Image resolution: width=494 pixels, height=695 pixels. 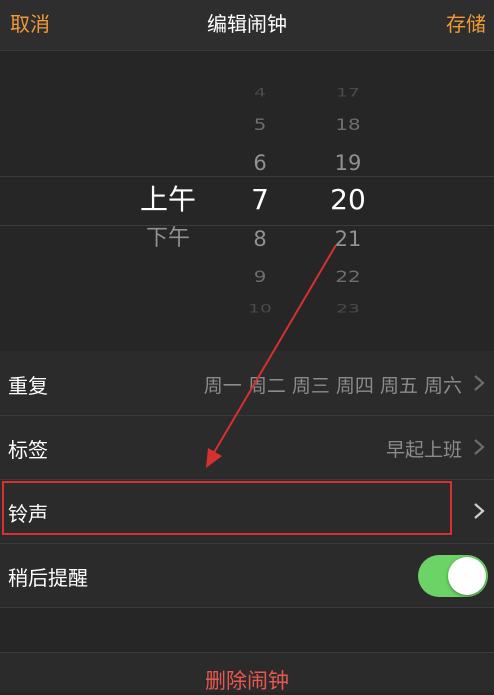 I want to click on repeat-value: 周一 周二 周三 周四 周五 周六, so click(x=332, y=386).